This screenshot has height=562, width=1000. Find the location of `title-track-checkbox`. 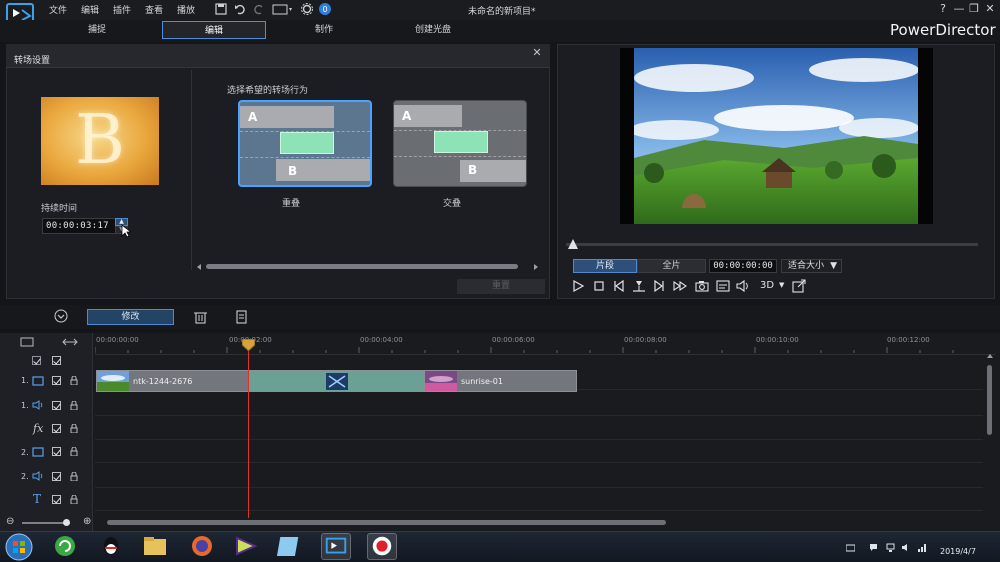

title-track-checkbox is located at coordinates (56, 499).